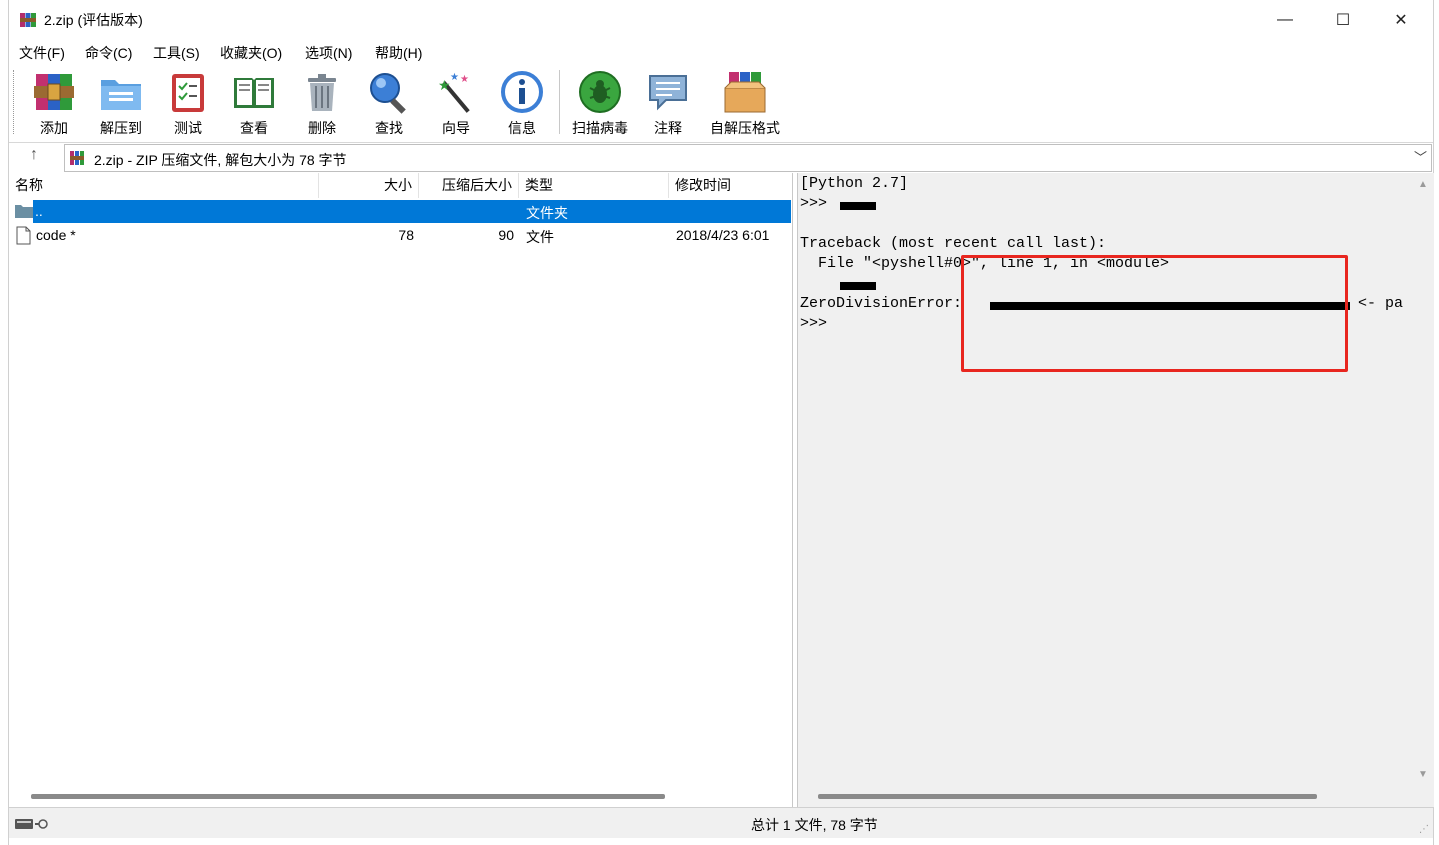 The width and height of the screenshot is (1439, 845). What do you see at coordinates (369, 185) in the screenshot?
I see `column-header-size: 大小` at bounding box center [369, 185].